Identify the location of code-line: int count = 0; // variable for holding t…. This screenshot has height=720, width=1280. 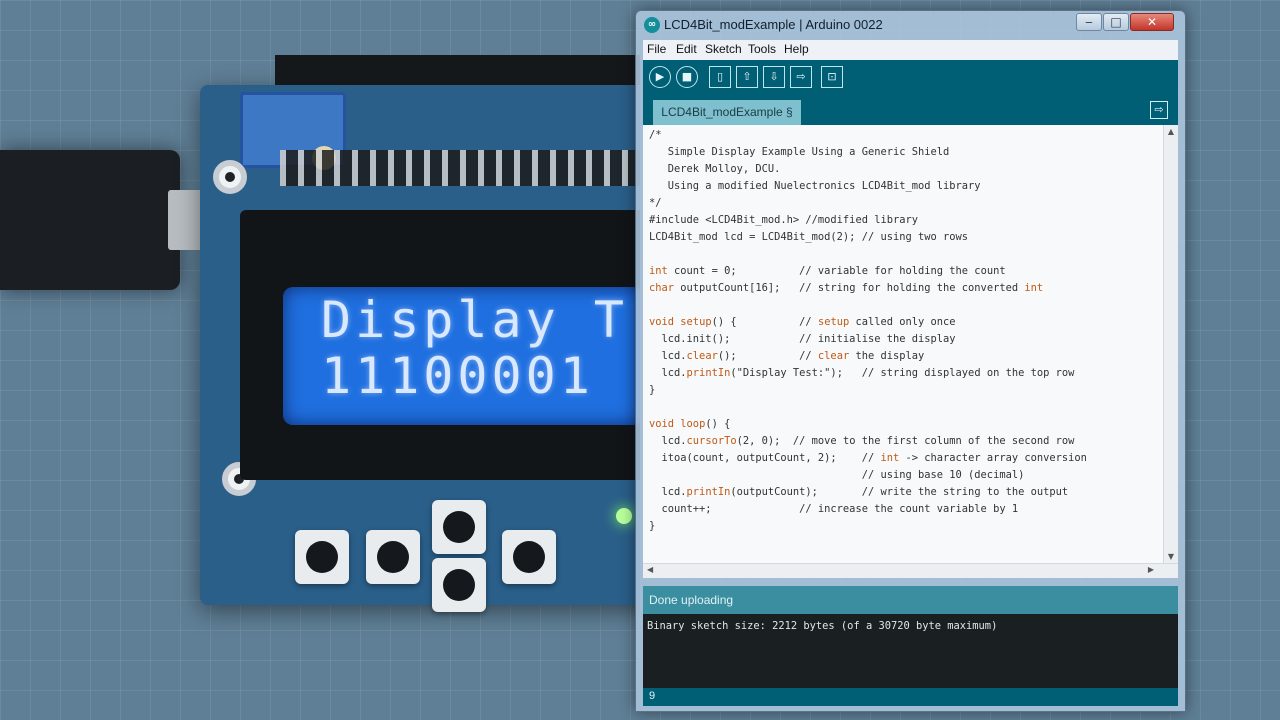
(827, 271).